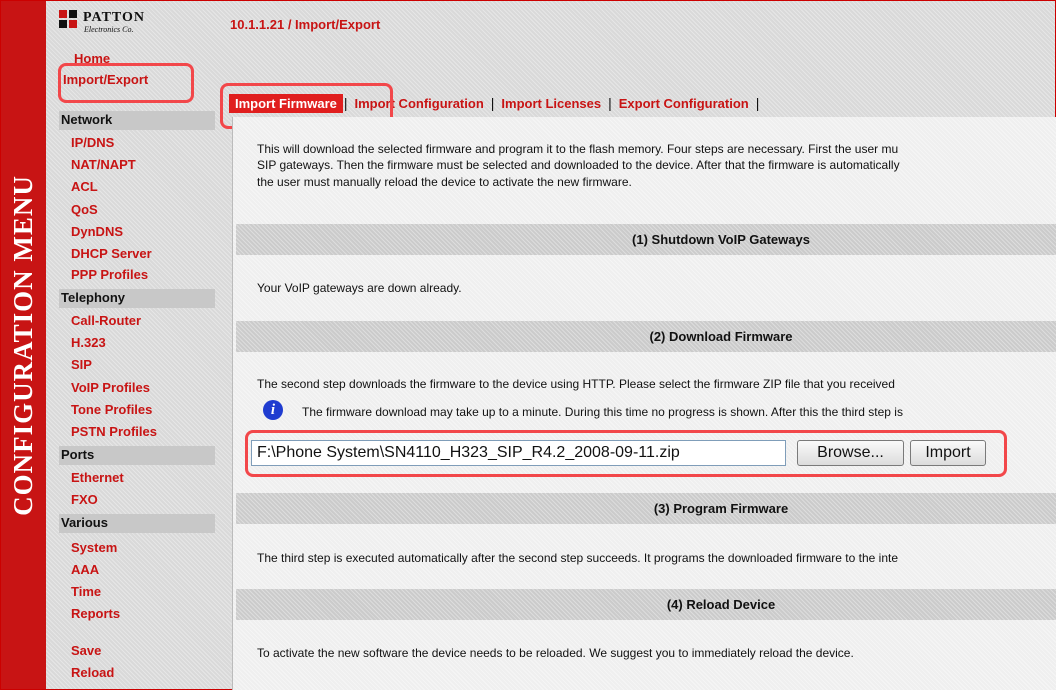 The height and width of the screenshot is (690, 1056). I want to click on nav-fxo: FXO, so click(84, 499).